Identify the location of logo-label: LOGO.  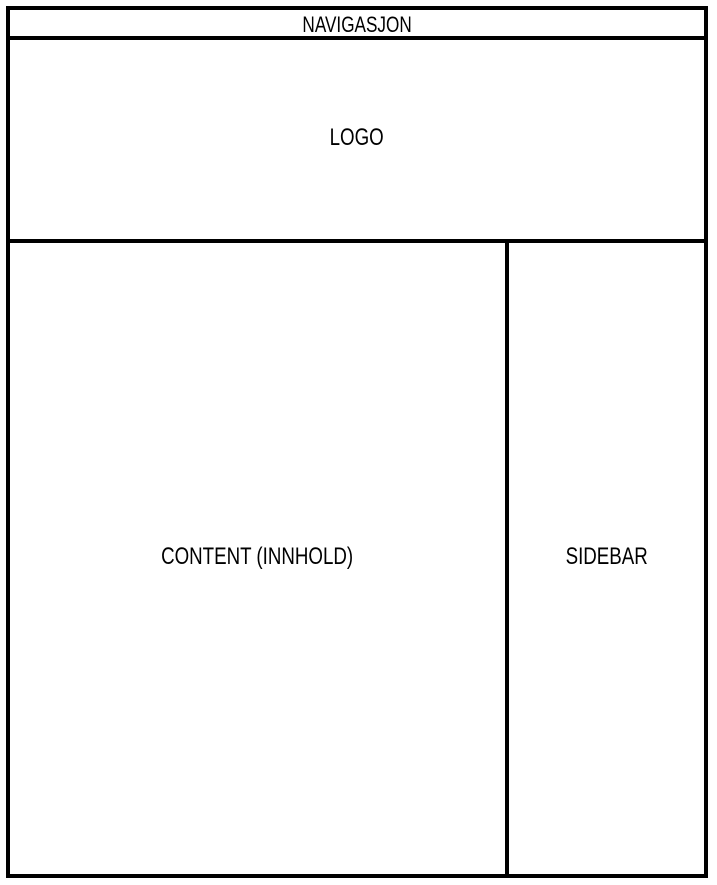
(357, 137).